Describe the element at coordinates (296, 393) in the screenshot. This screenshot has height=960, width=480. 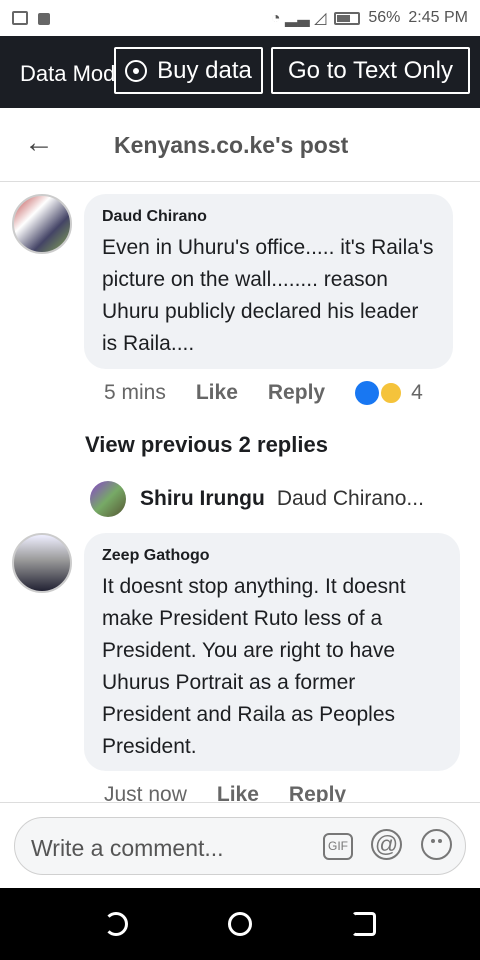
I see `reply-button: Reply` at that location.